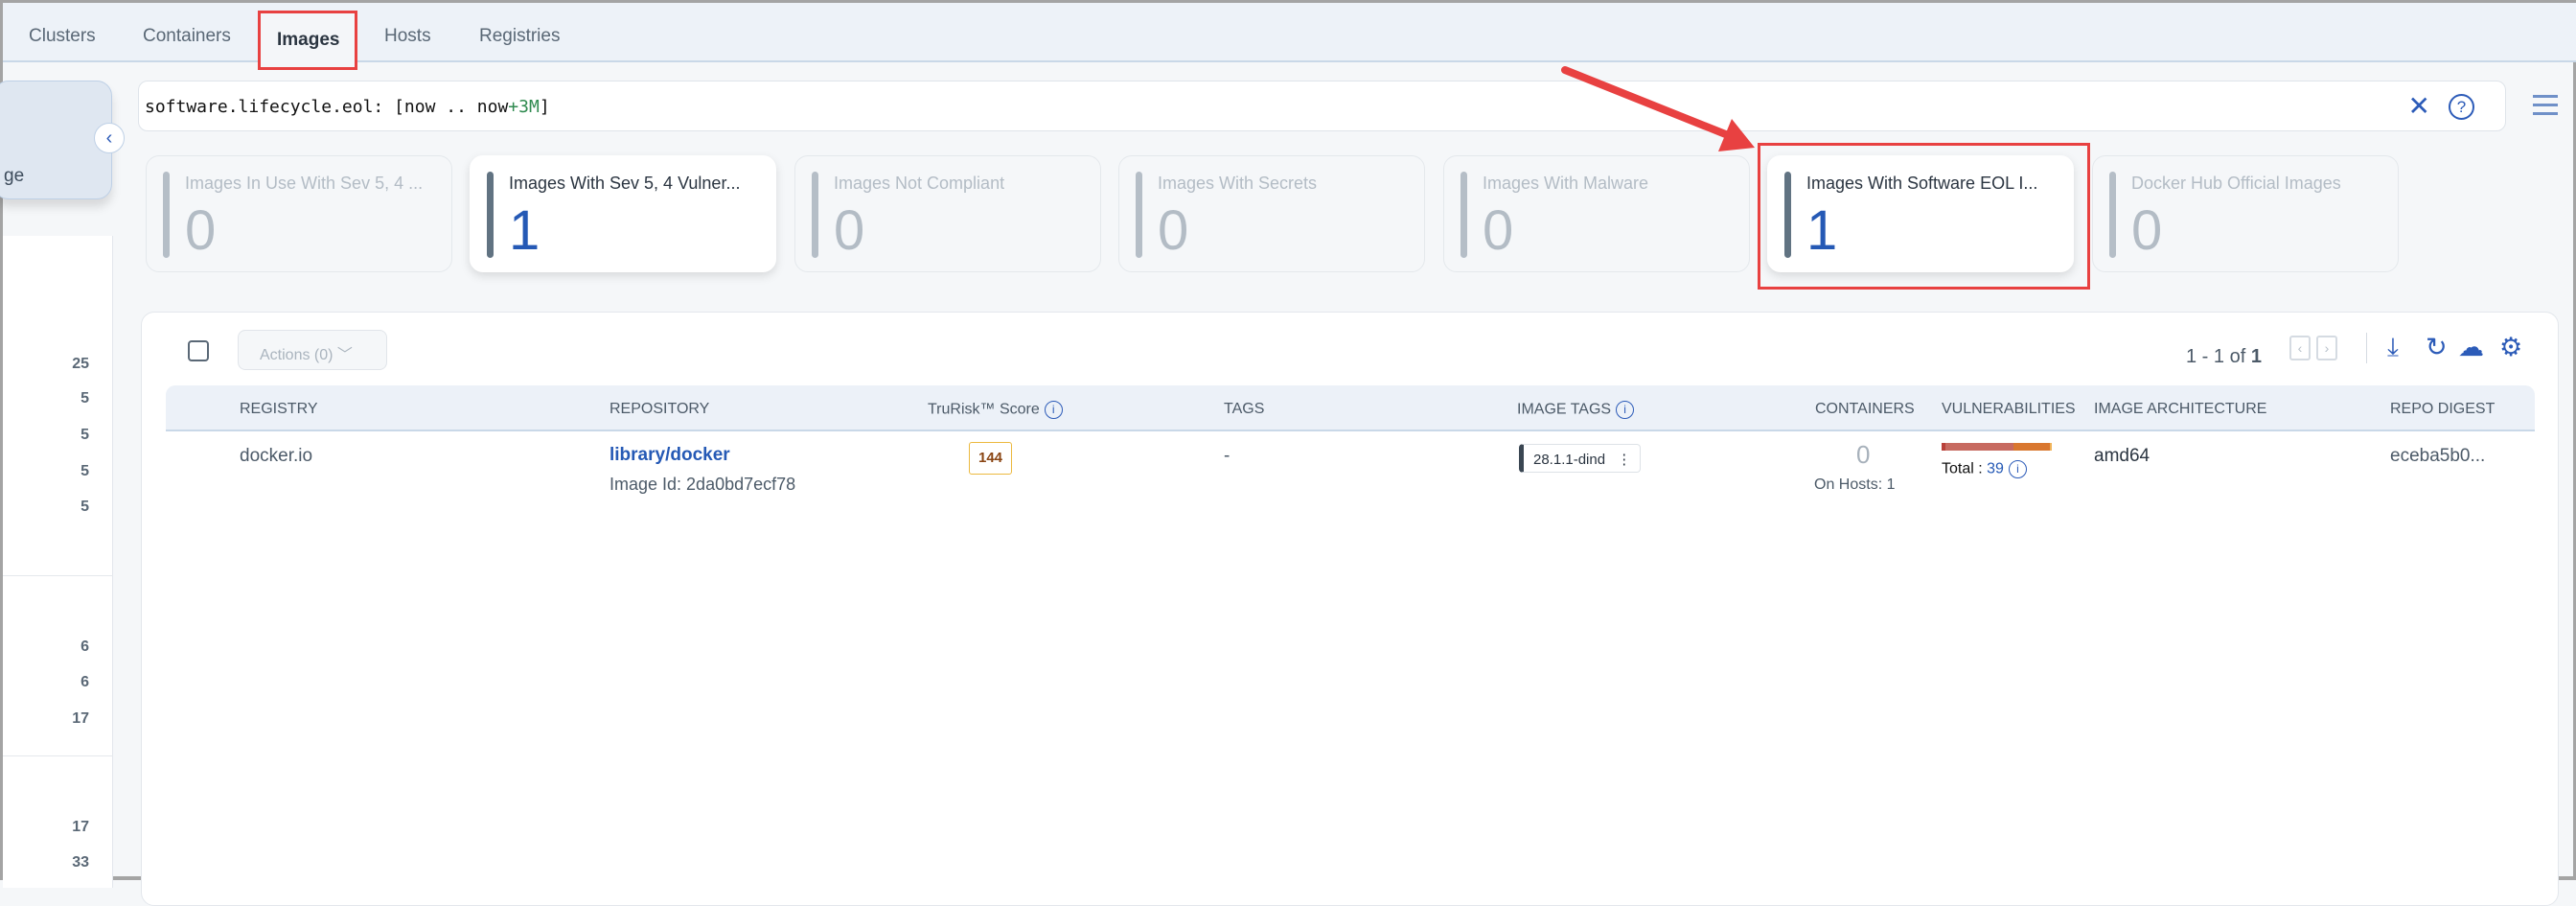 This screenshot has width=2576, height=906. I want to click on tab-bar: Clusters Containers Hosts Registries, so click(1289, 33).